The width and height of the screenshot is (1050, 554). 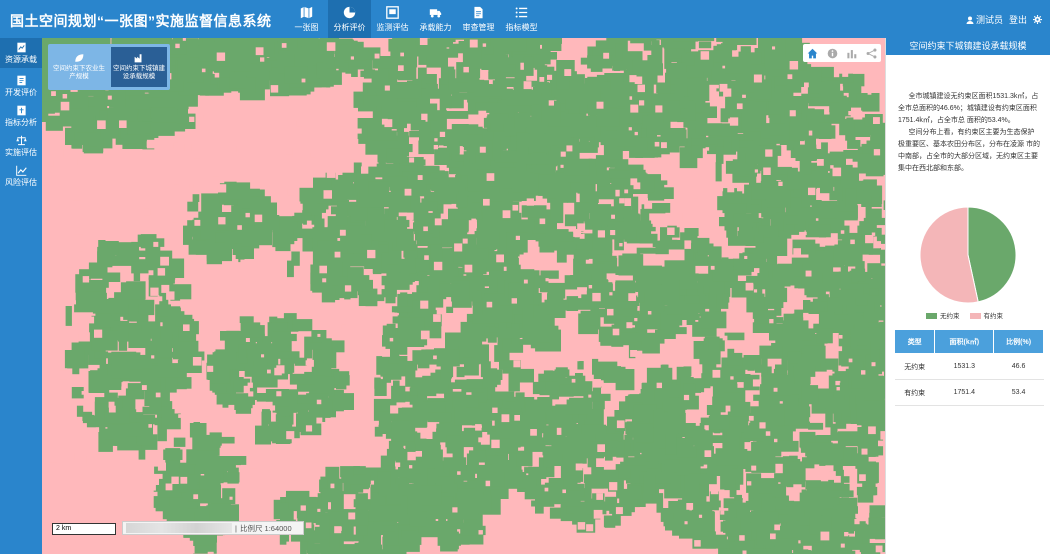 I want to click on nav-item-map-label: 一张图, so click(x=306, y=27).